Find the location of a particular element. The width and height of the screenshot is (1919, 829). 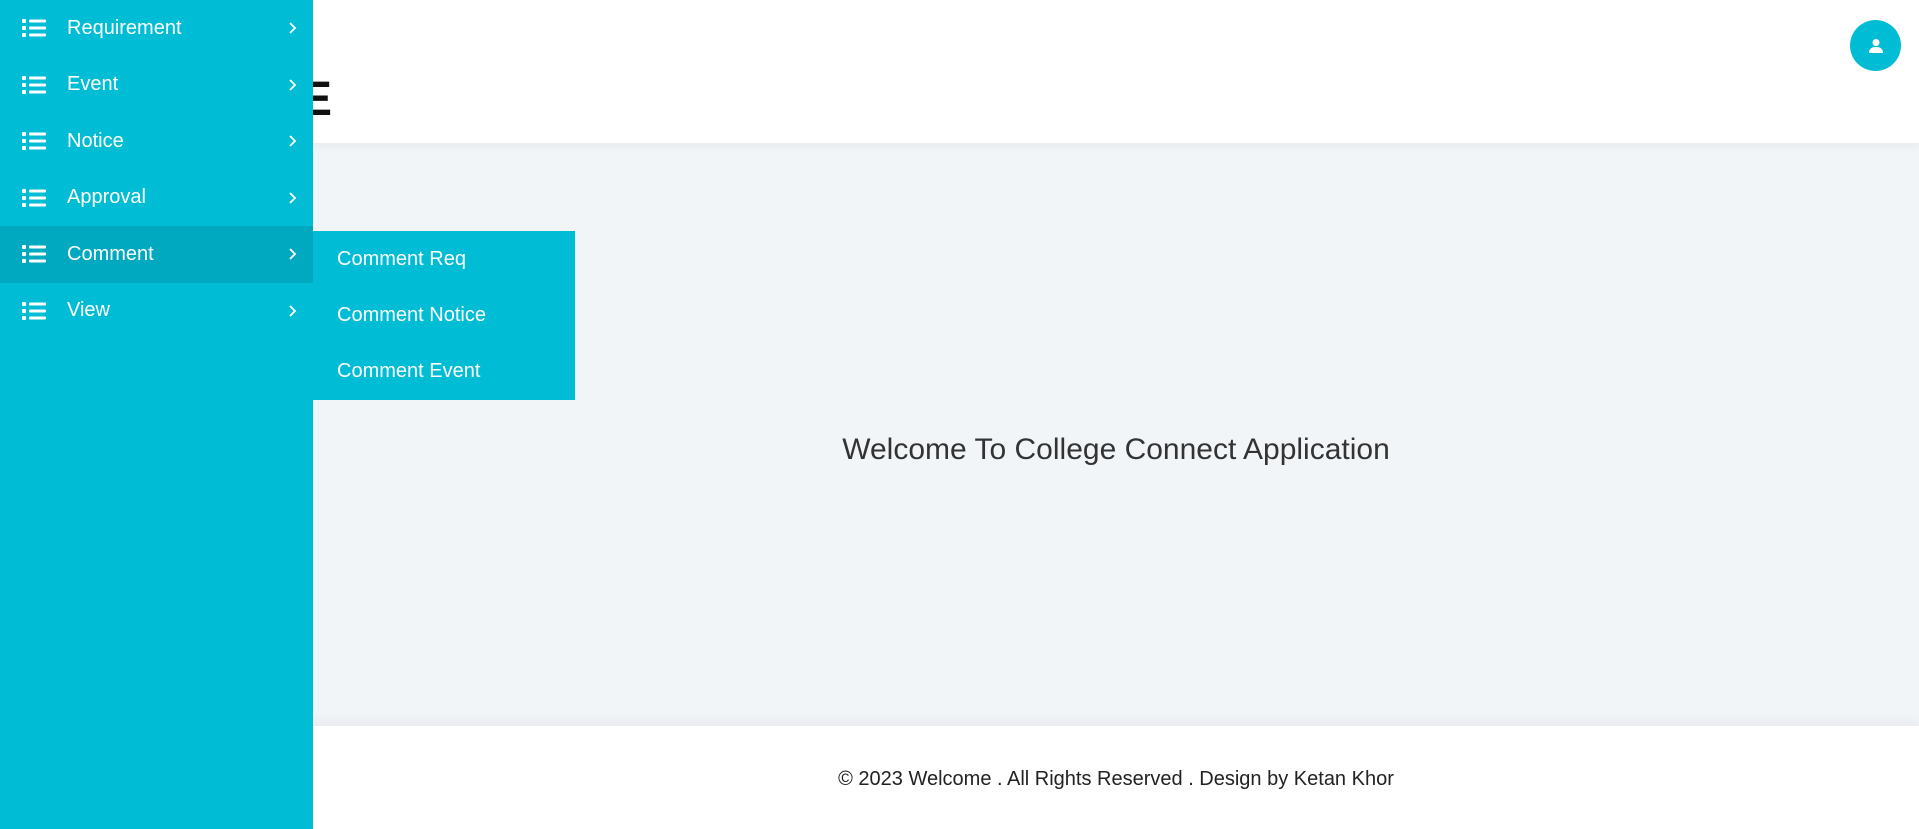

sidebar-item-label: Approval is located at coordinates (106, 197).